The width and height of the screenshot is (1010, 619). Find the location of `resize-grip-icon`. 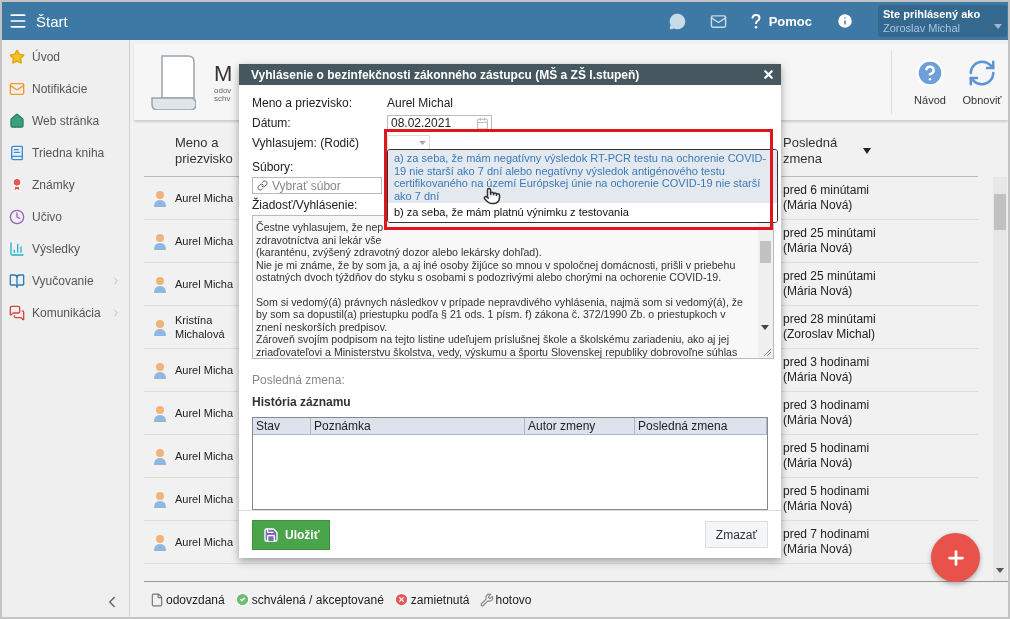

resize-grip-icon is located at coordinates (767, 353).